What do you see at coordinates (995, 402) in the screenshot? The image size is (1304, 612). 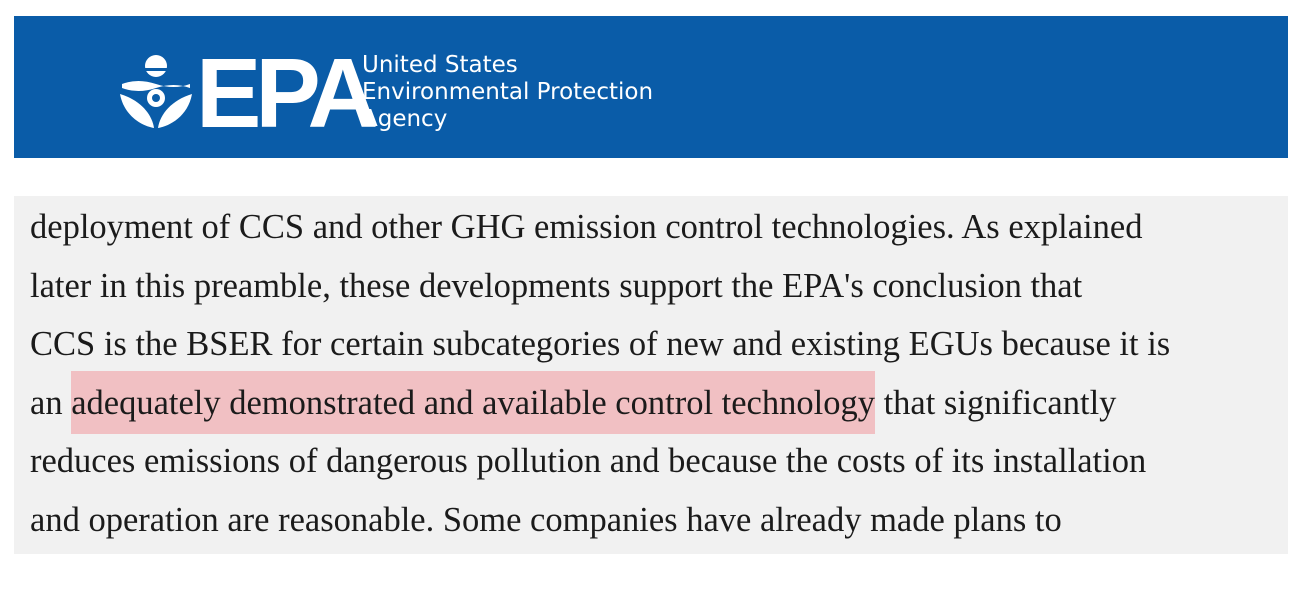 I see `excerpt-line-4-after: that significantly` at bounding box center [995, 402].